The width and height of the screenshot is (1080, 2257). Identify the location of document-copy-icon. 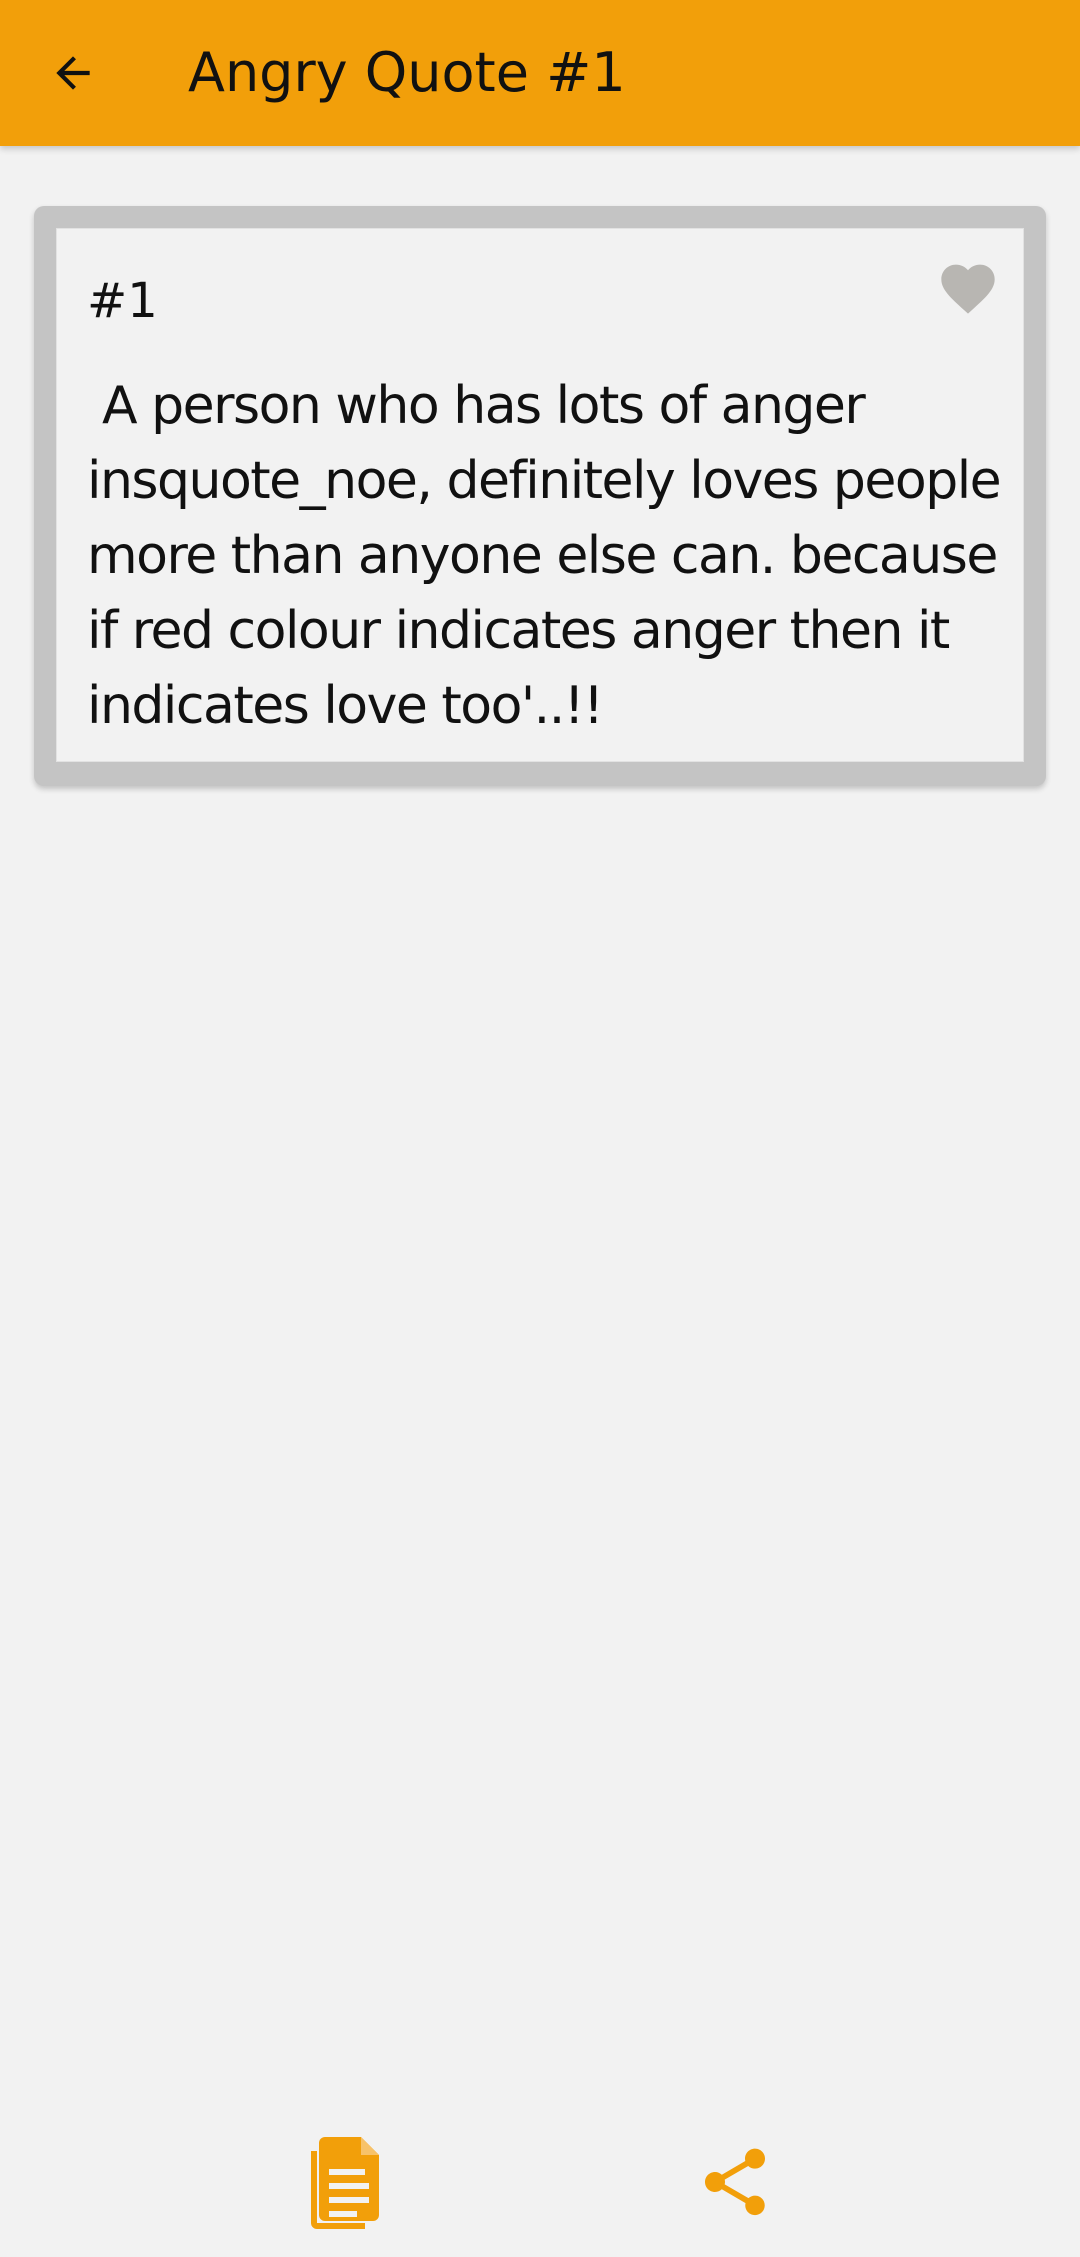
(345, 2183).